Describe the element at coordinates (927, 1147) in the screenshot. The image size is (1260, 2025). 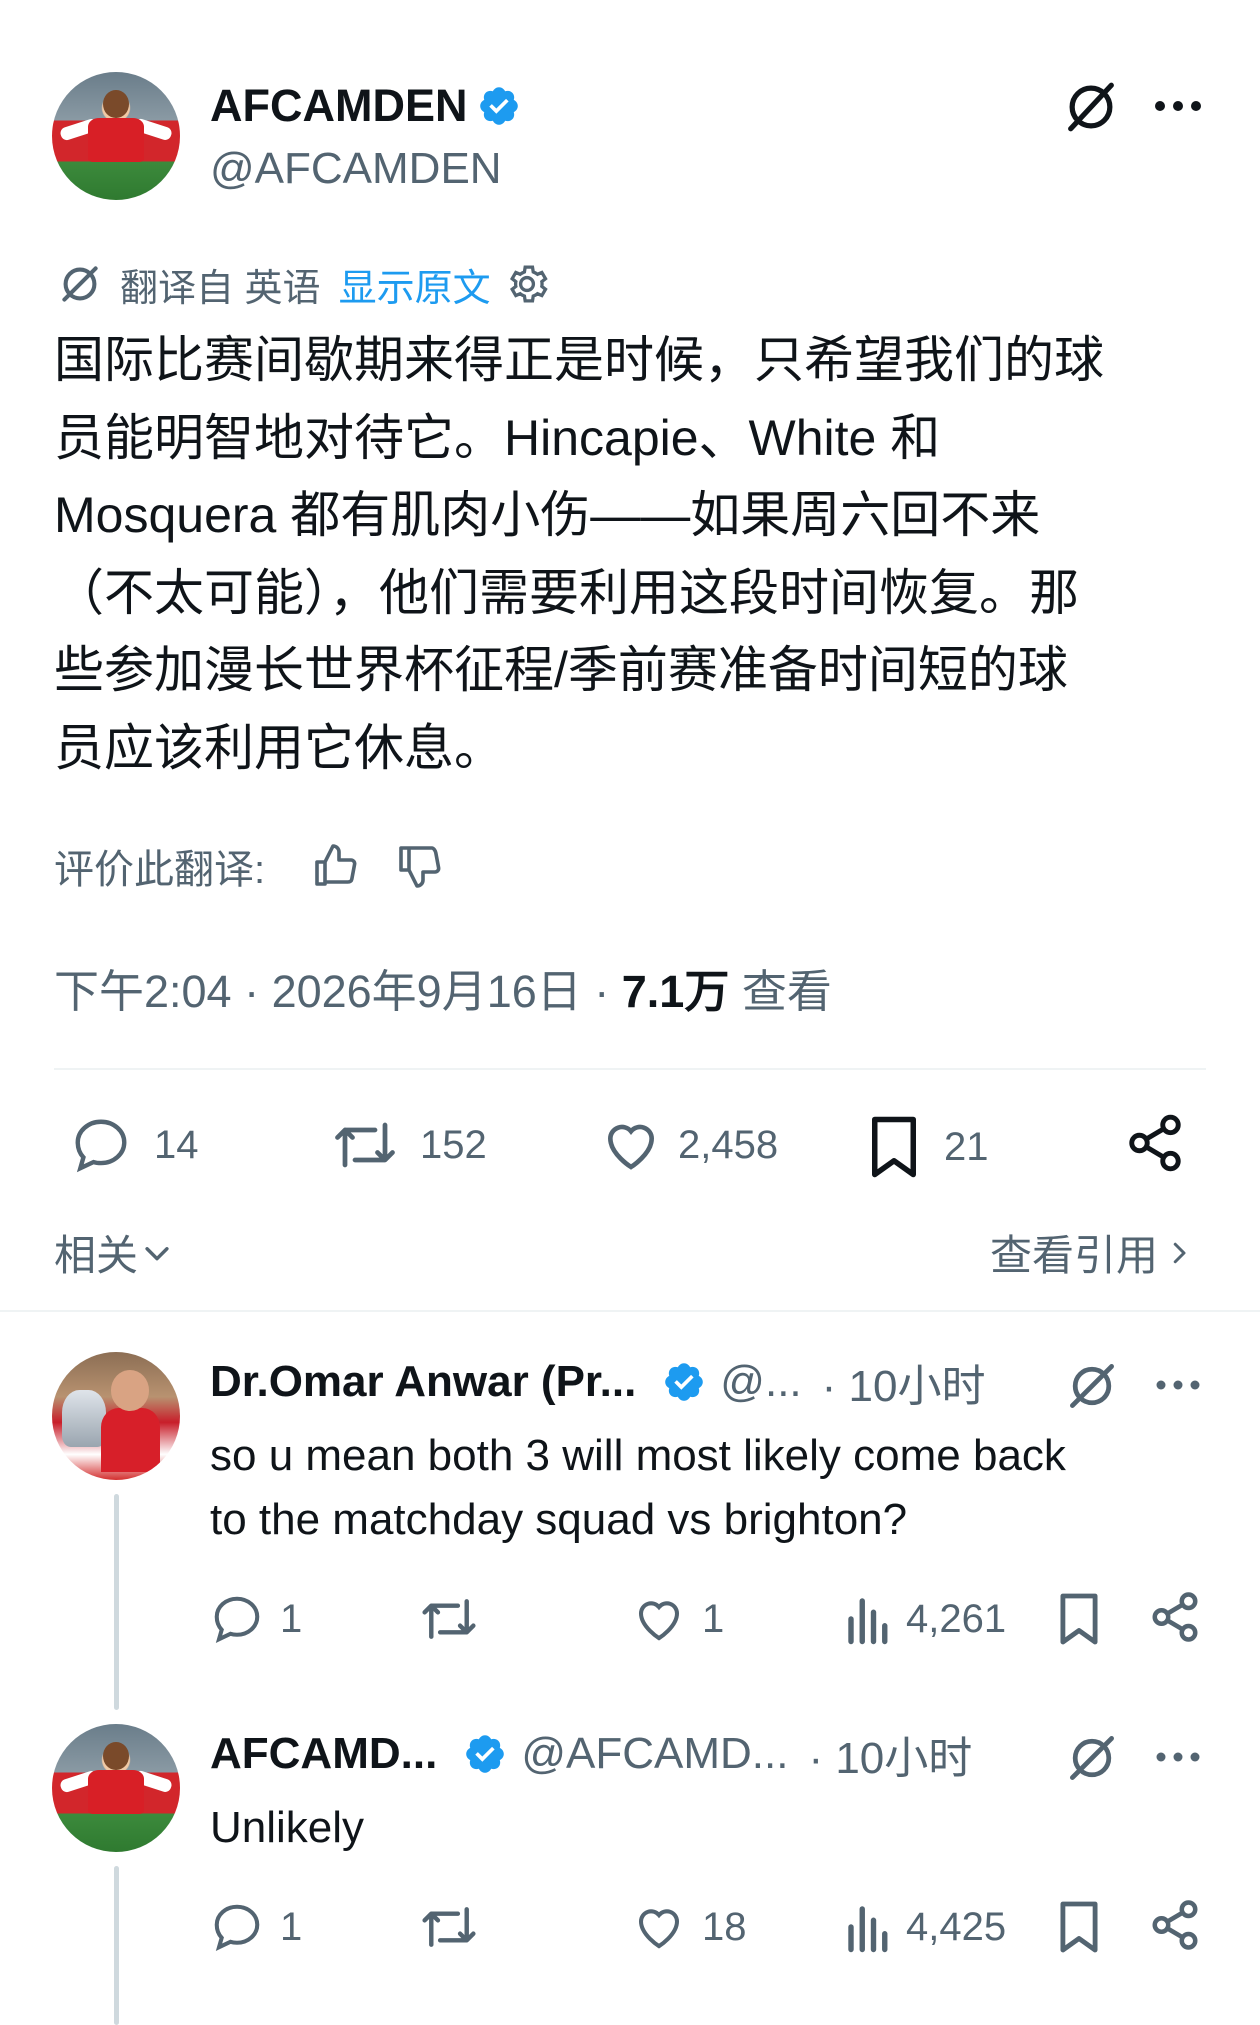
I see `bookmark-button: 21` at that location.